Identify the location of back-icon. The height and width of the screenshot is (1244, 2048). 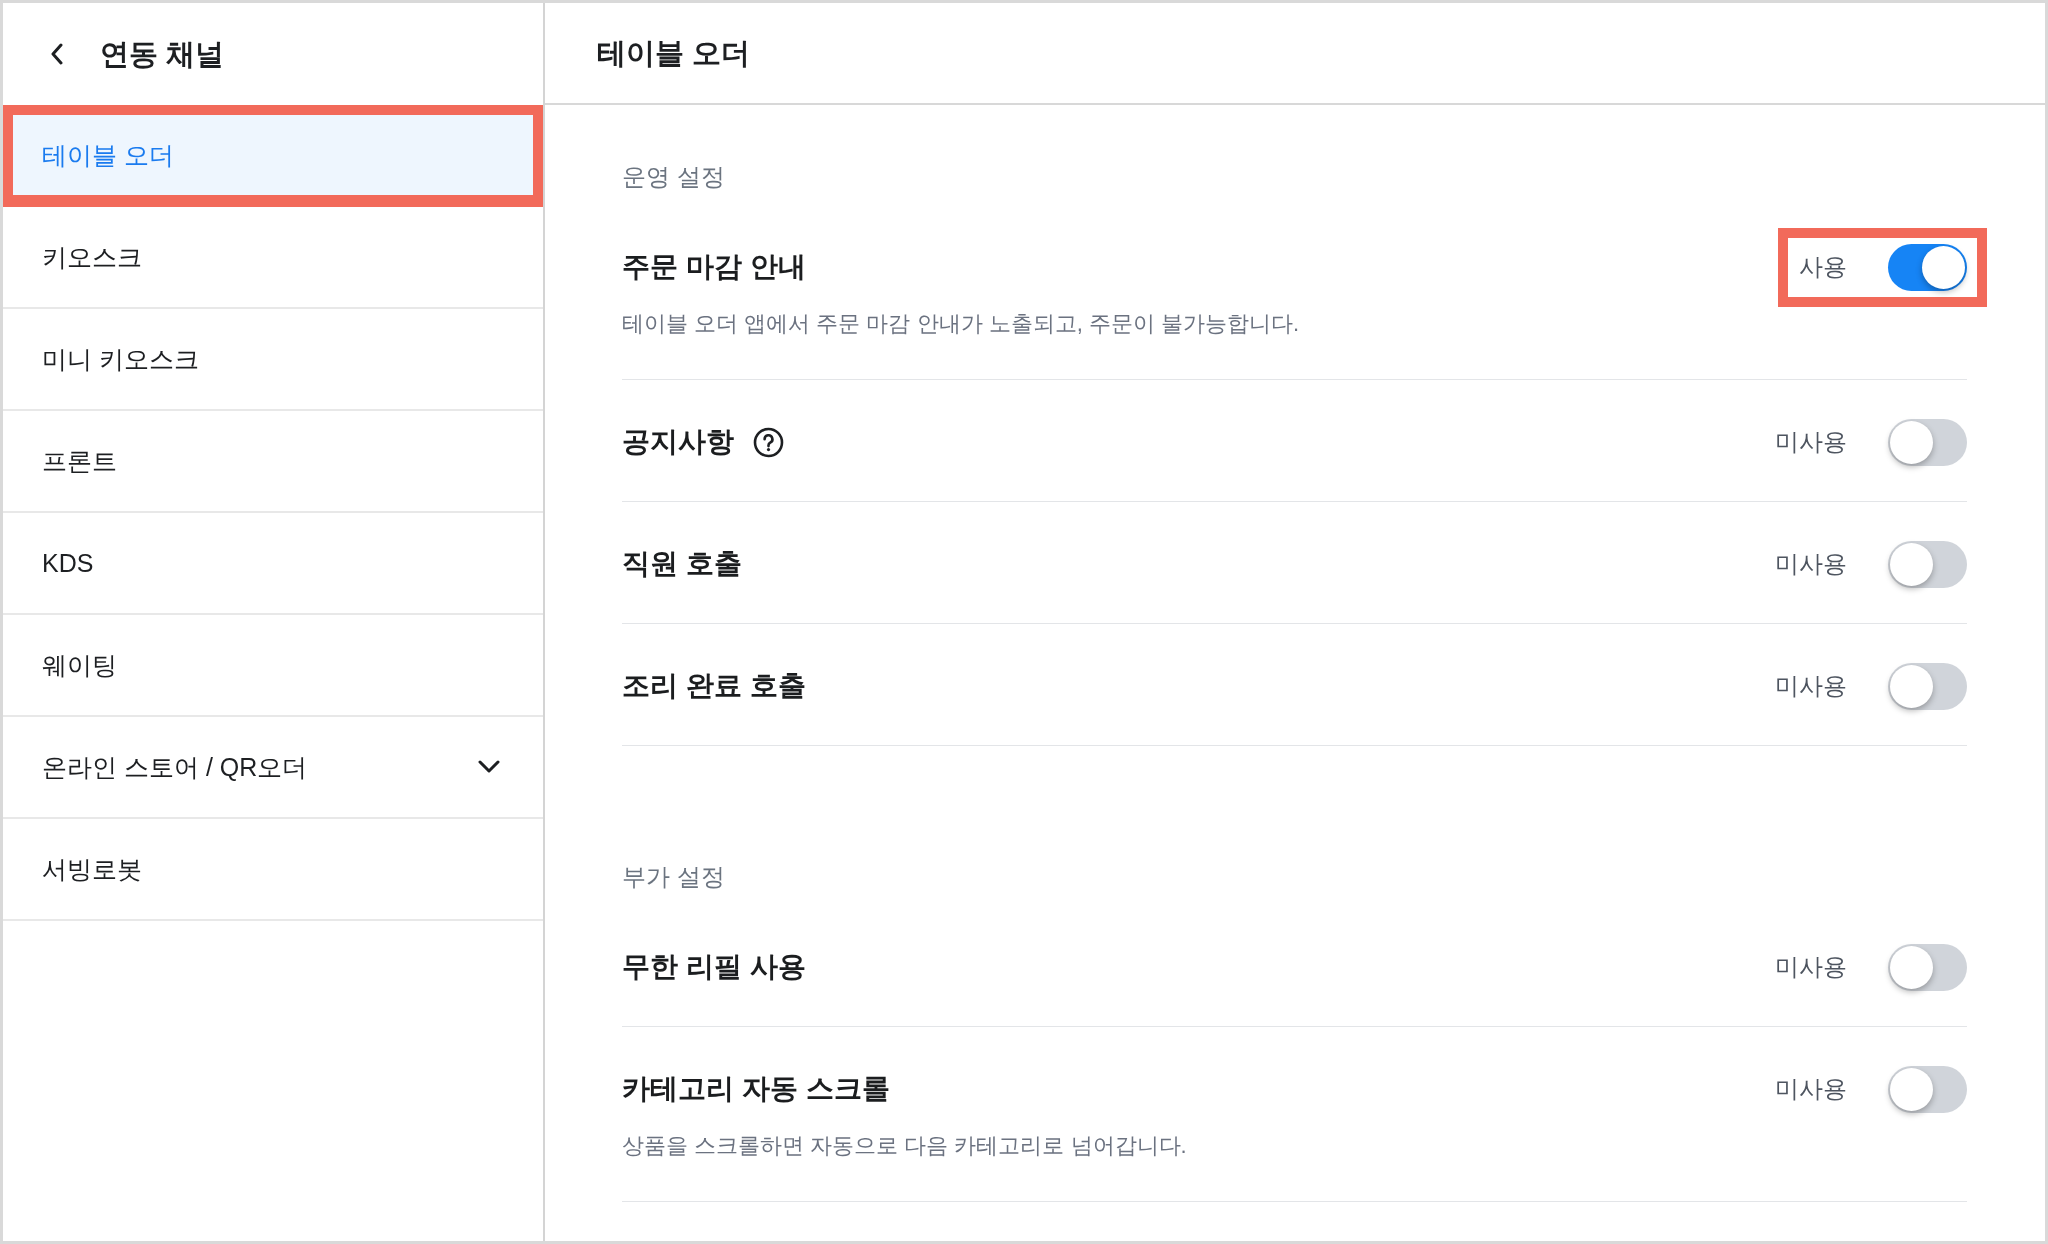
(57, 54).